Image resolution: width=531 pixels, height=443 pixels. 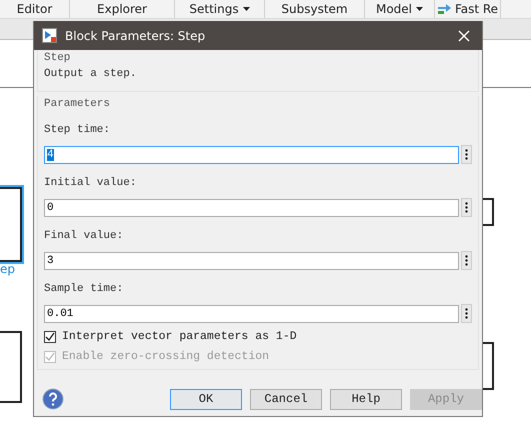 I want to click on group-legend: Step, so click(x=258, y=57).